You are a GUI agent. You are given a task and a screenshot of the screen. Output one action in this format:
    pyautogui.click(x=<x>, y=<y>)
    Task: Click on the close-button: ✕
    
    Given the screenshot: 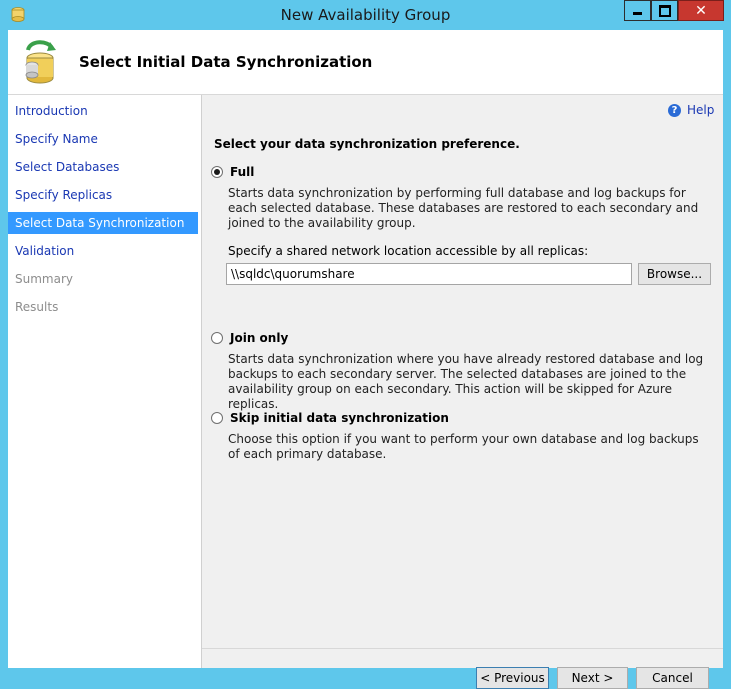 What is the action you would take?
    pyautogui.click(x=701, y=10)
    